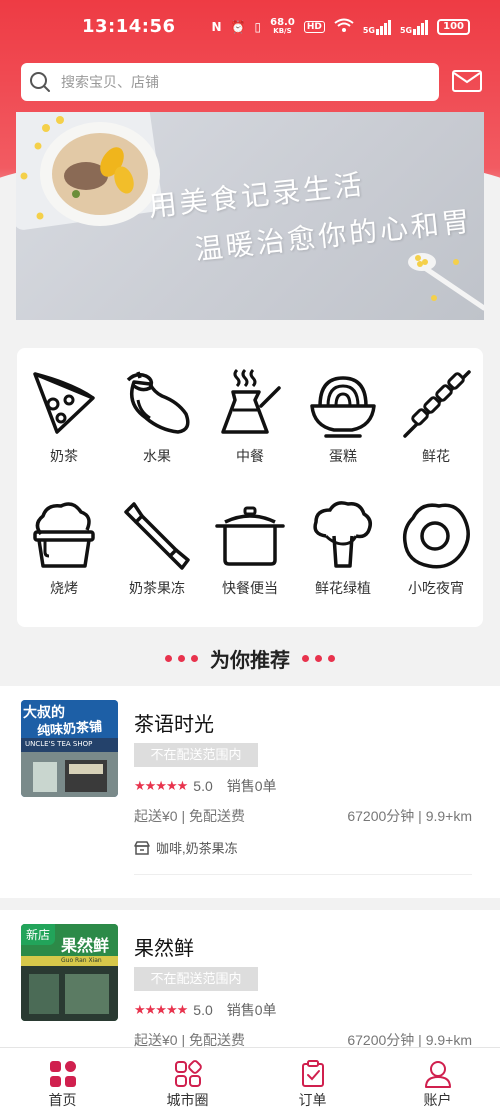  Describe the element at coordinates (343, 588) in the screenshot. I see `category-label: 鲜花绿植` at that location.